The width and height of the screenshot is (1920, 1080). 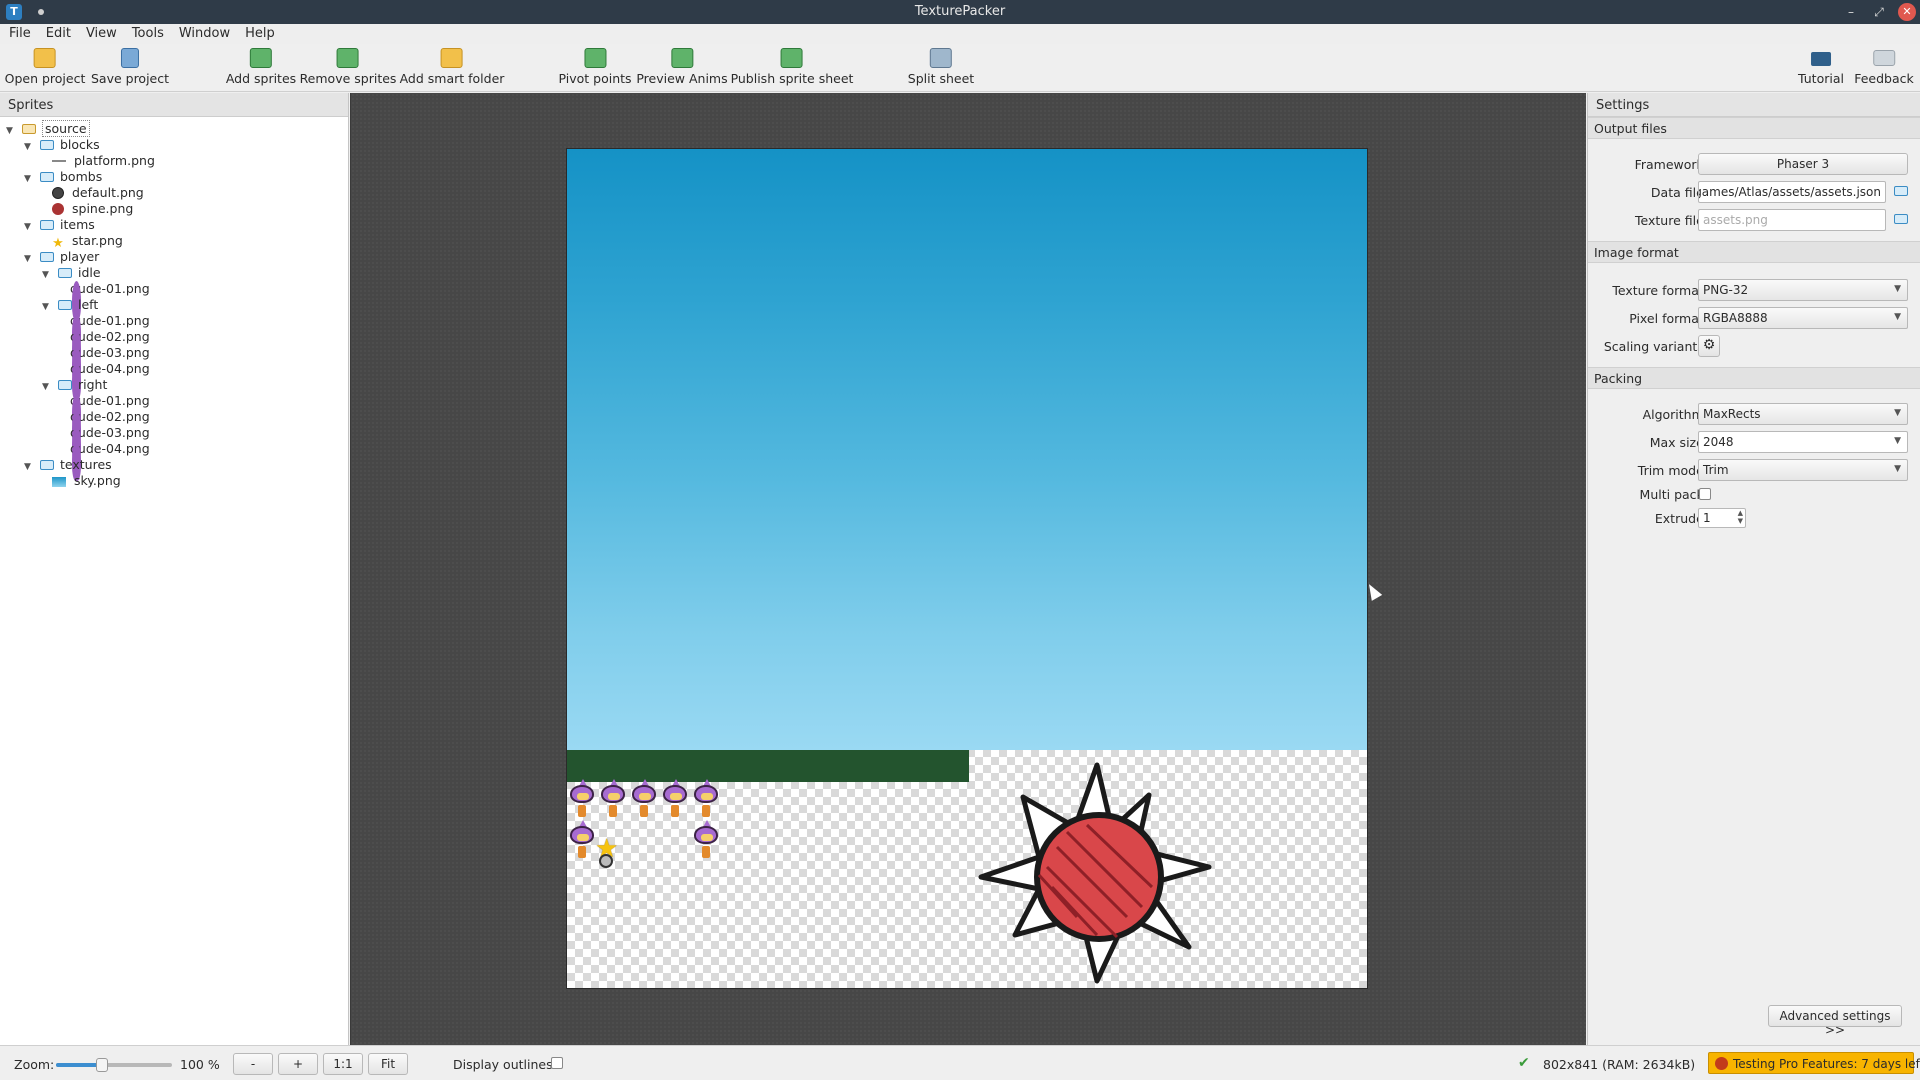 I want to click on data-file-input: c/games/Atlas/assets/assets.json, so click(x=1792, y=192).